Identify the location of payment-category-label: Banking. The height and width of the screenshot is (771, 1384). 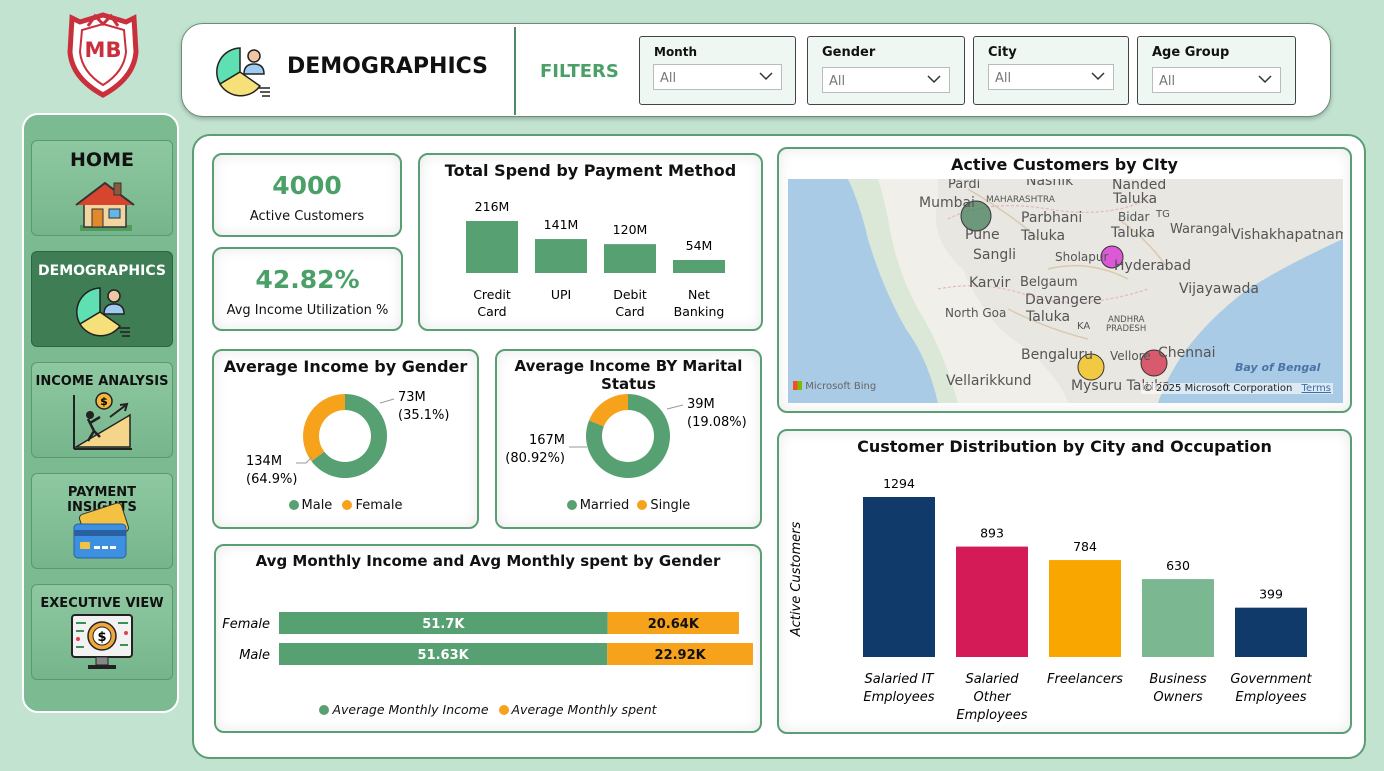
(699, 311).